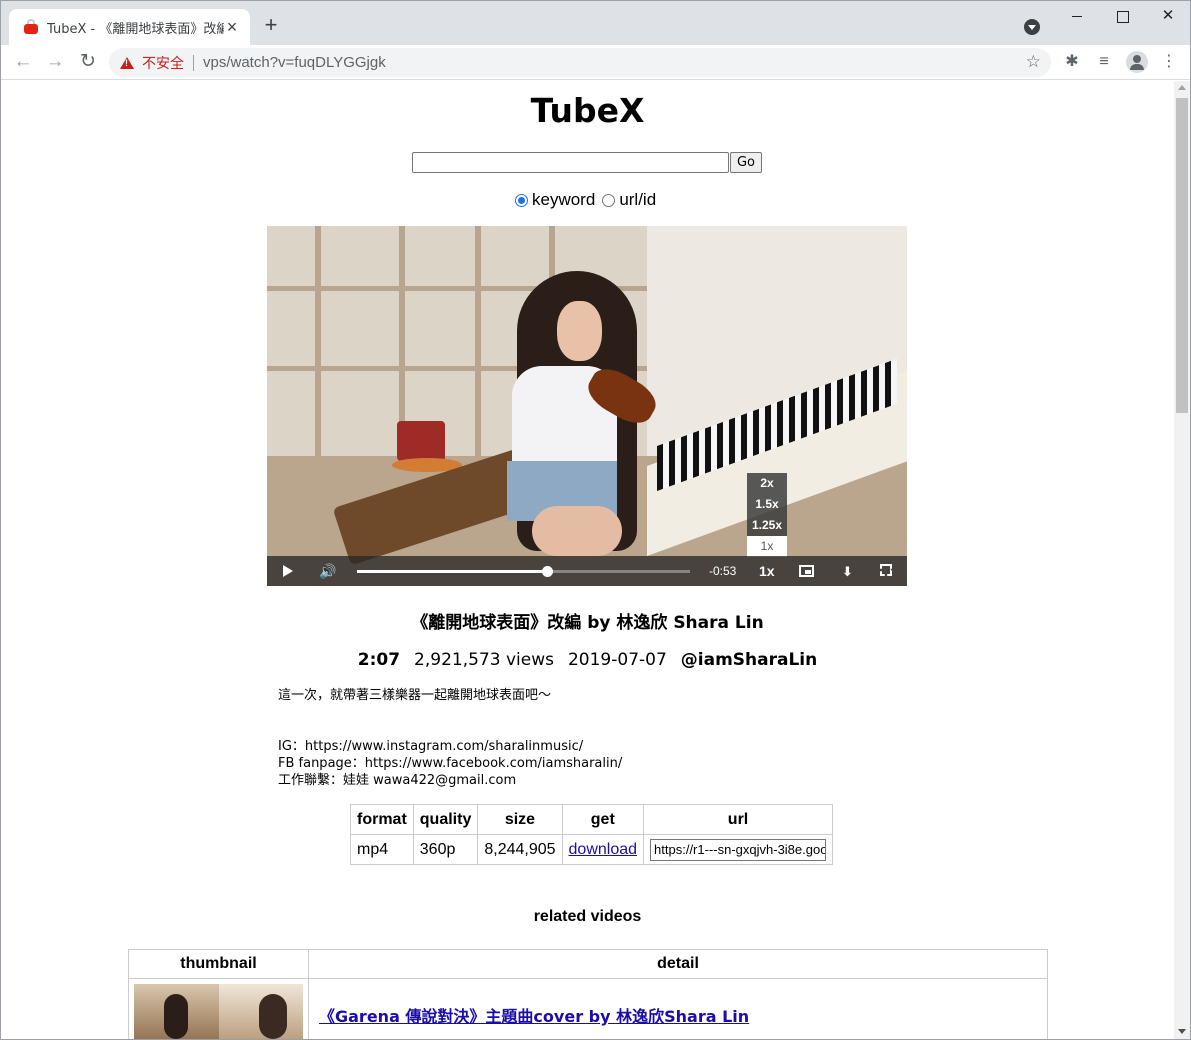 This screenshot has width=1191, height=1040. What do you see at coordinates (135, 29) in the screenshot?
I see `tab-title: TubeX - 《離開地球表面》改編 by 林逸欣 Shara Lin` at bounding box center [135, 29].